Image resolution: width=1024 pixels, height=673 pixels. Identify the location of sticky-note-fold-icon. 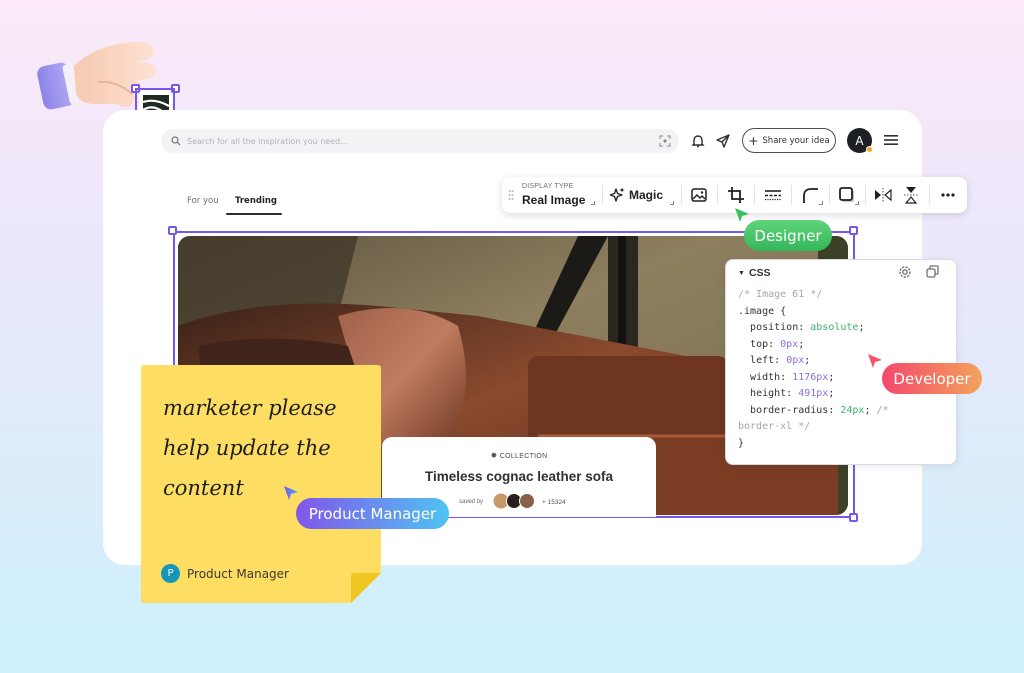
(366, 588).